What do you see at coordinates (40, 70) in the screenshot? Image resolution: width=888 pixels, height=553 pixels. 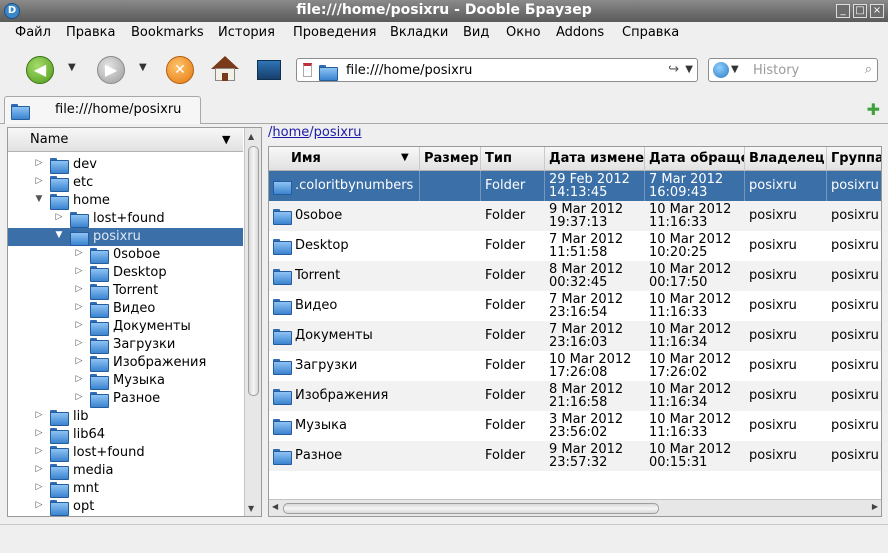 I see `back-button: ◀` at bounding box center [40, 70].